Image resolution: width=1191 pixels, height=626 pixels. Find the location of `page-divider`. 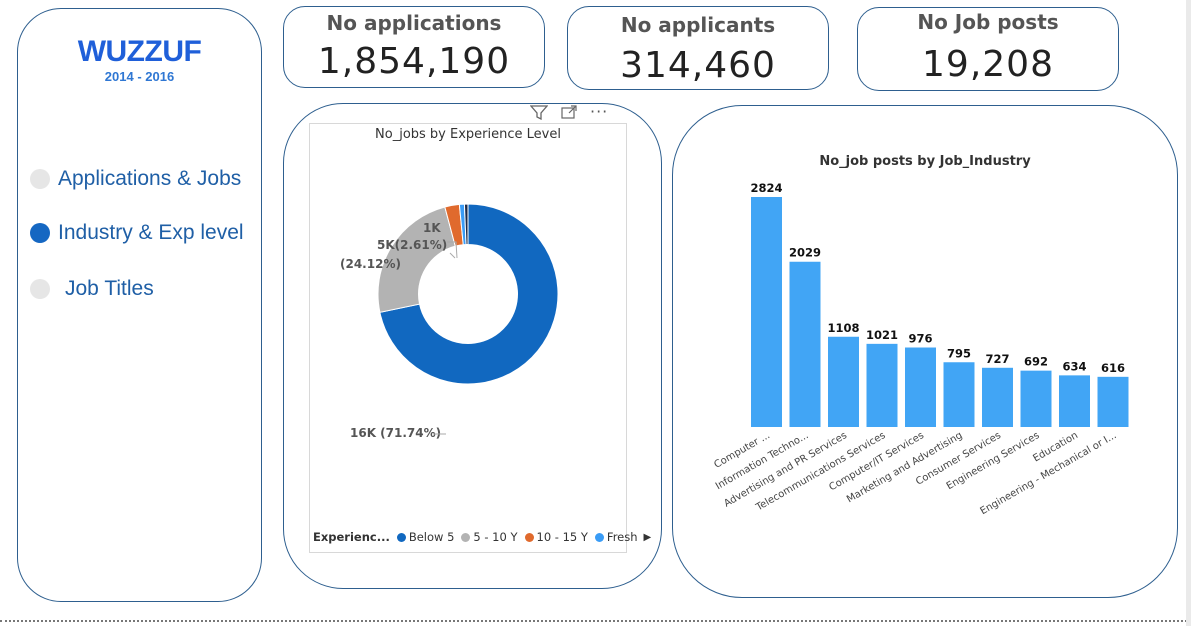

page-divider is located at coordinates (595, 621).